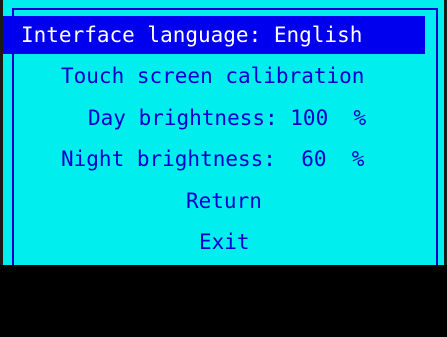 The image size is (447, 337). I want to click on menu-item-label: Day brightness: 100 %, so click(227, 118).